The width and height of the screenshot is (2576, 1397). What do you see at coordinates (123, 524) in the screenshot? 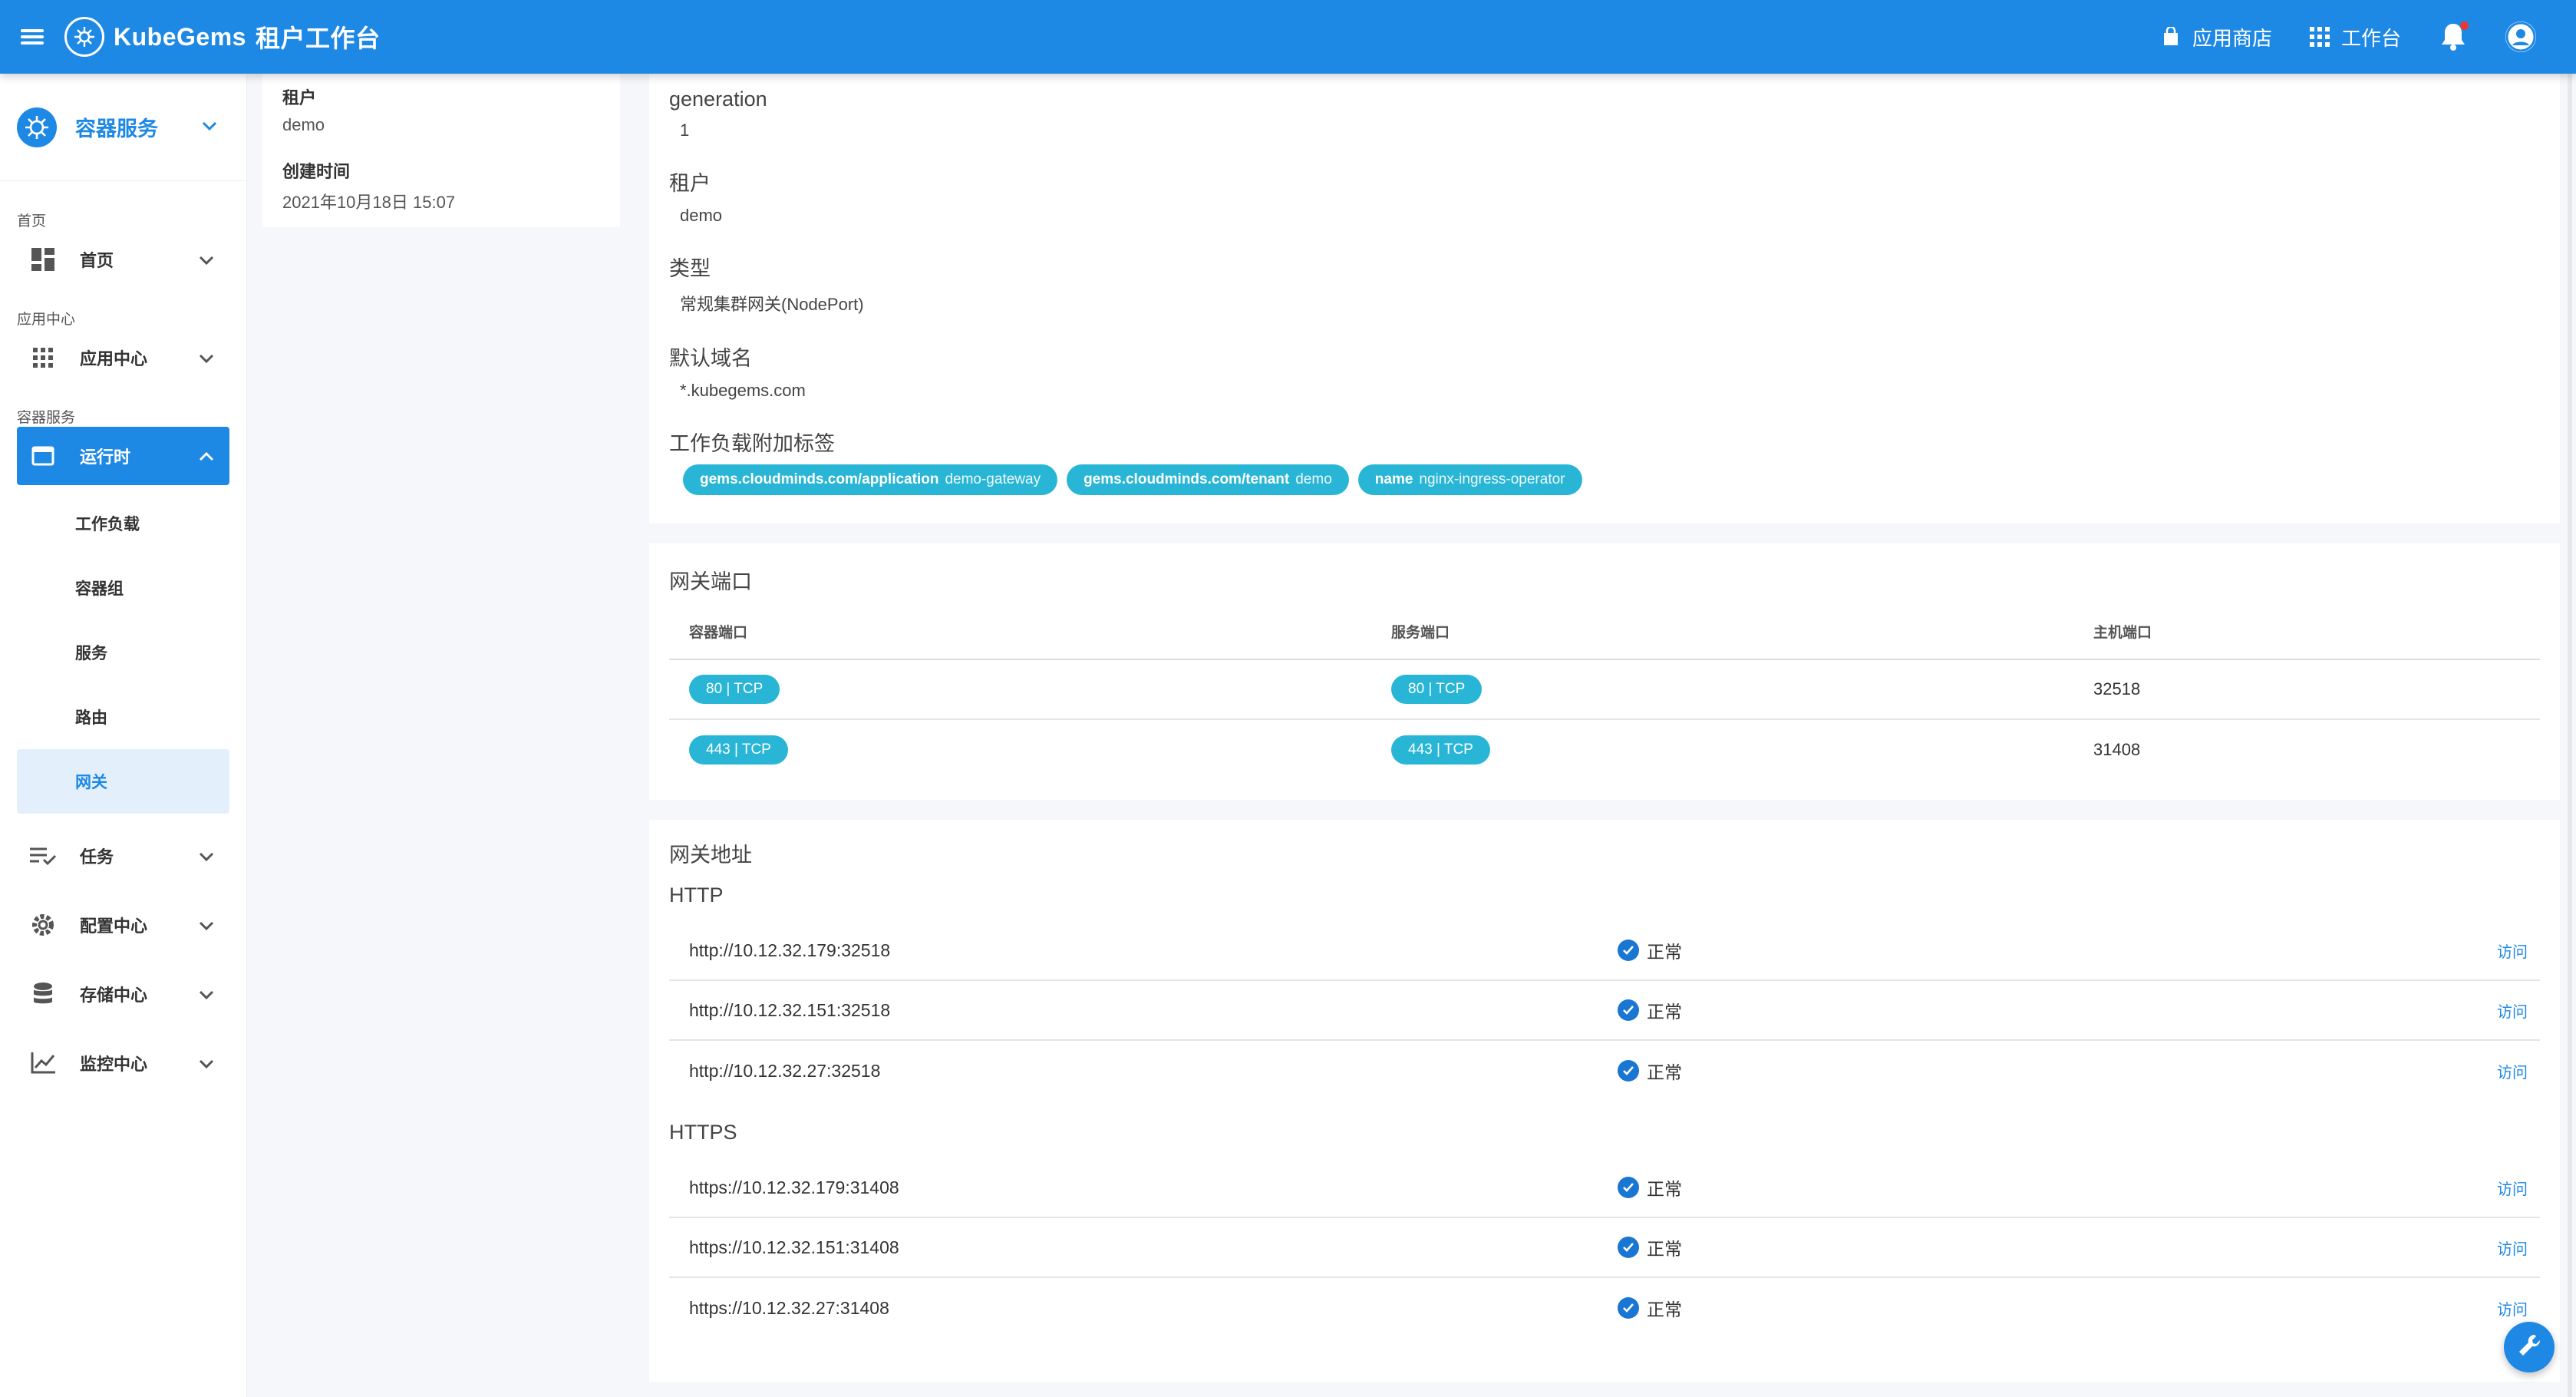
I see `sidebar-sub-workload: 工作负载` at bounding box center [123, 524].